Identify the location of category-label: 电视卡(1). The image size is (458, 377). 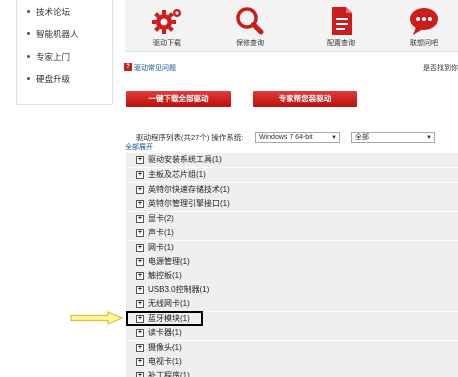
(165, 361).